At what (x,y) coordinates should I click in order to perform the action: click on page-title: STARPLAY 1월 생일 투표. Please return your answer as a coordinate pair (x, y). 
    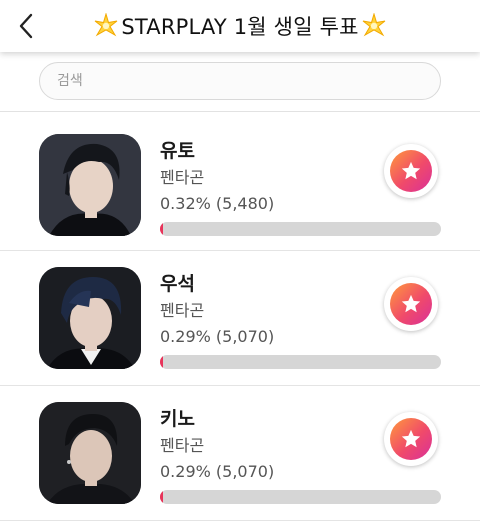
    Looking at the image, I should click on (240, 27).